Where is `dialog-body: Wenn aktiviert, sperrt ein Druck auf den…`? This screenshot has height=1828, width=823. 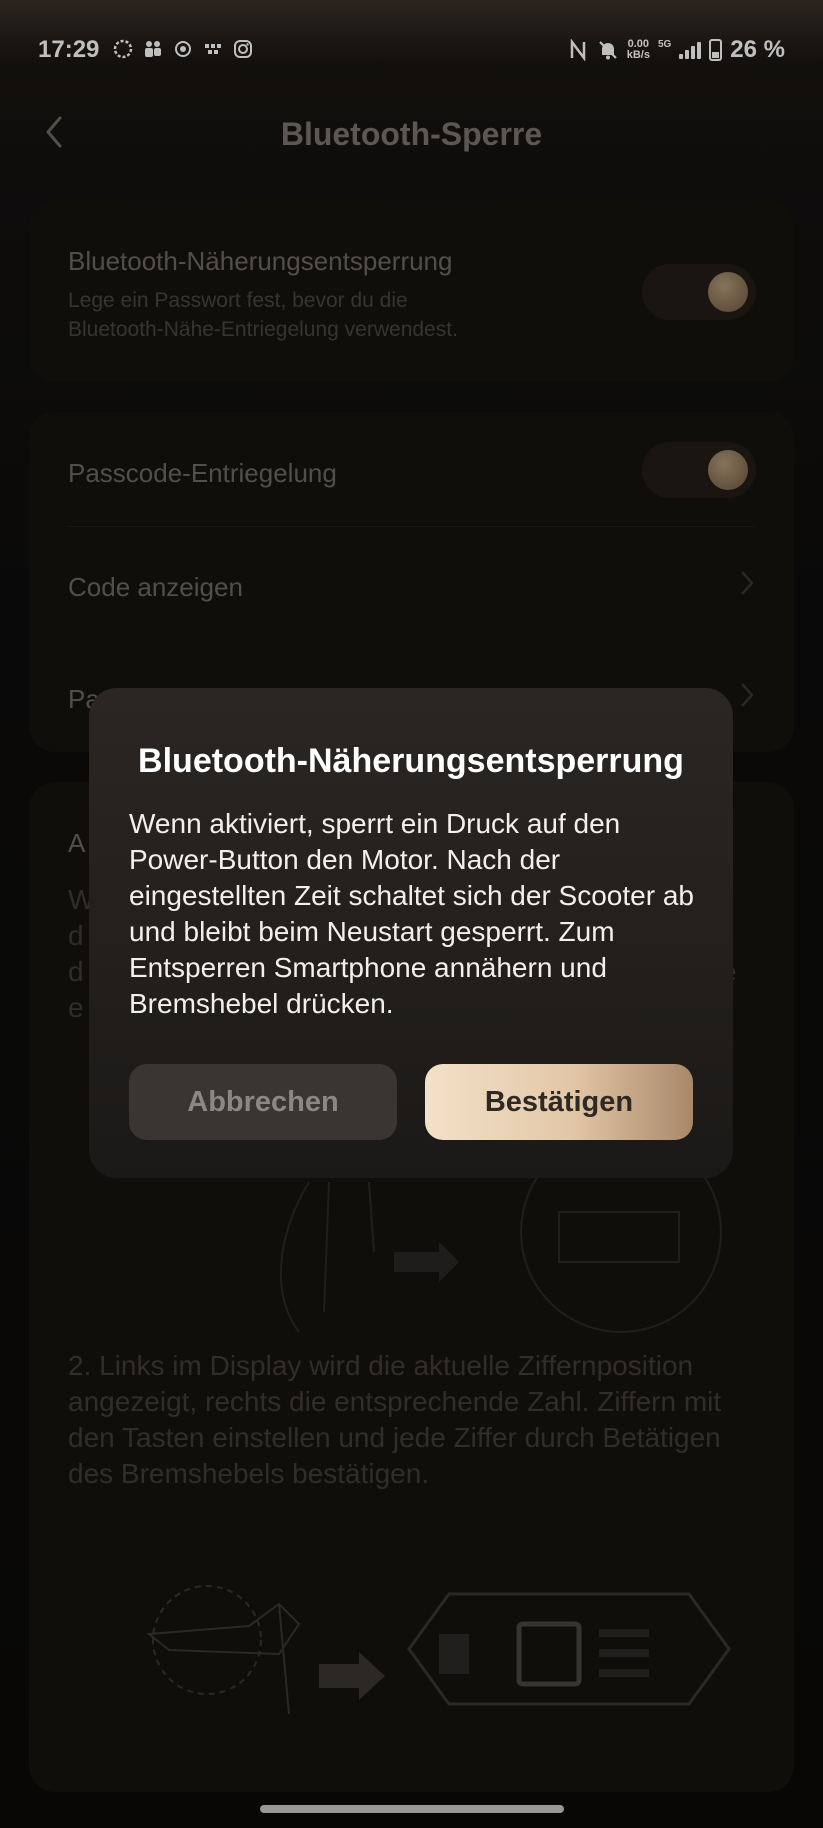 dialog-body: Wenn aktiviert, sperrt ein Druck auf den… is located at coordinates (411, 913).